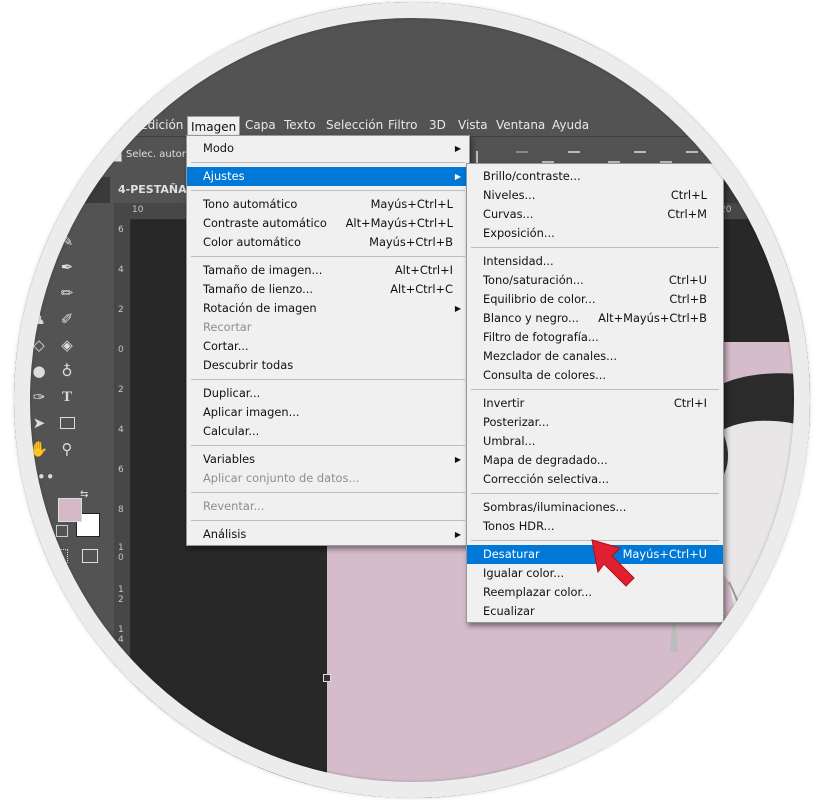 The width and height of the screenshot is (820, 800). I want to click on menu-edicion: Edición, so click(161, 125).